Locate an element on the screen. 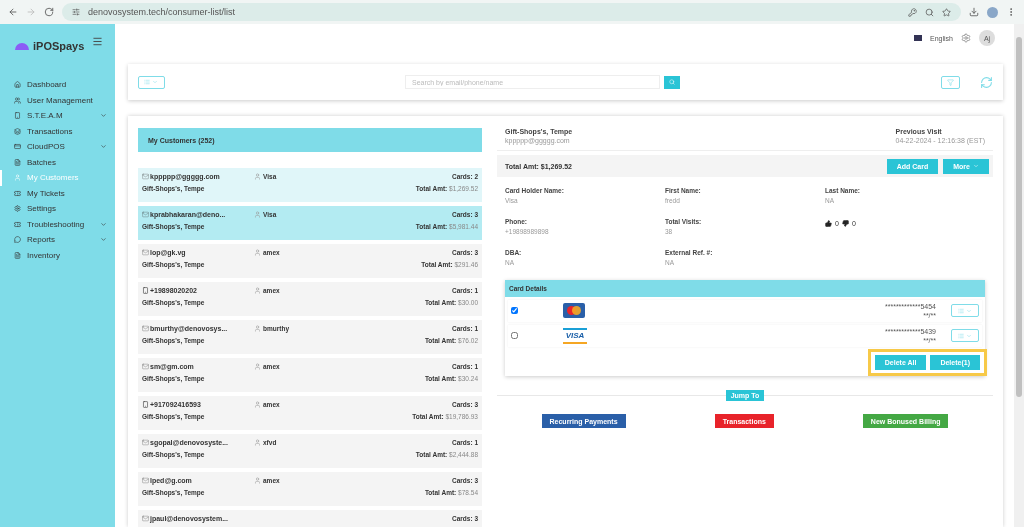 This screenshot has height=527, width=1024. visa-logo: VISA is located at coordinates (575, 335).